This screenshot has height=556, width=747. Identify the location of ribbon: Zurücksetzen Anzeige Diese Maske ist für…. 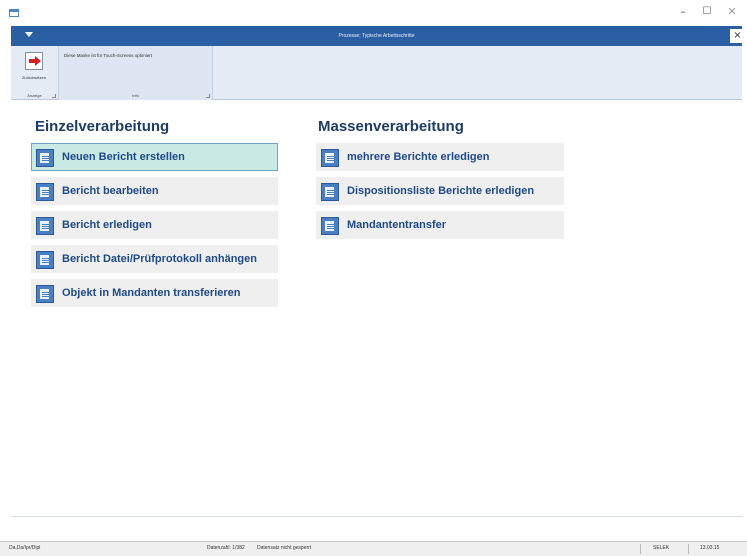
(376, 73).